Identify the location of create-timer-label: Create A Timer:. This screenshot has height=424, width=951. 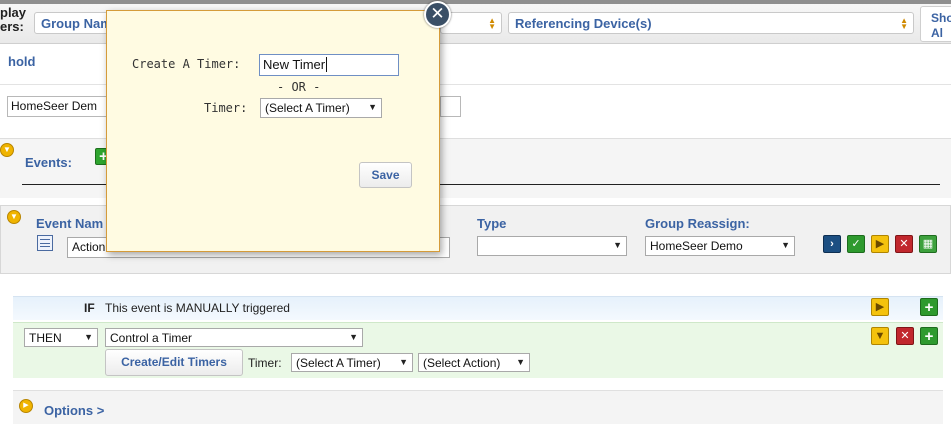
(186, 64).